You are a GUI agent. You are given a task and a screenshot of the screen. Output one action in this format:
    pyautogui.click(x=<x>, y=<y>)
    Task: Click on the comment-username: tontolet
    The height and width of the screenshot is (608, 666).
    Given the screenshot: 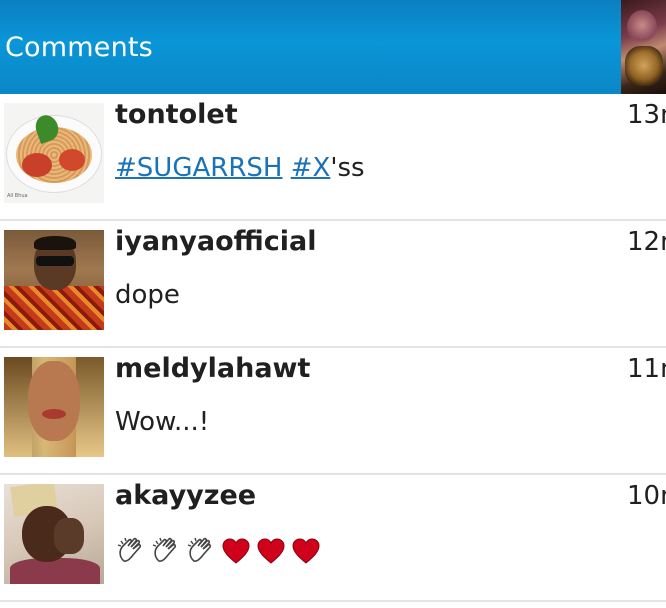 What is the action you would take?
    pyautogui.click(x=176, y=115)
    